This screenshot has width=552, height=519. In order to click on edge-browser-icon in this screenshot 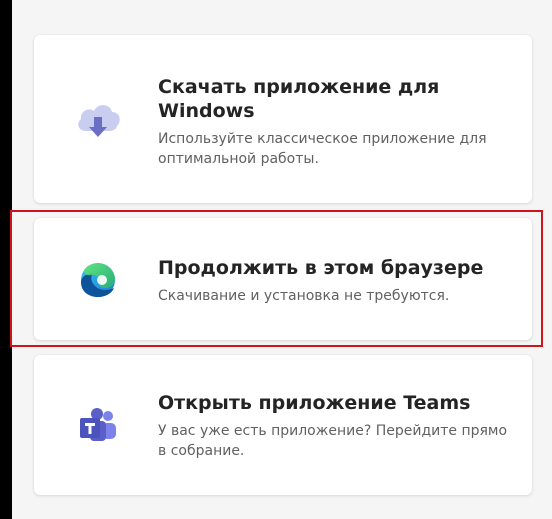, I will do `click(98, 280)`.